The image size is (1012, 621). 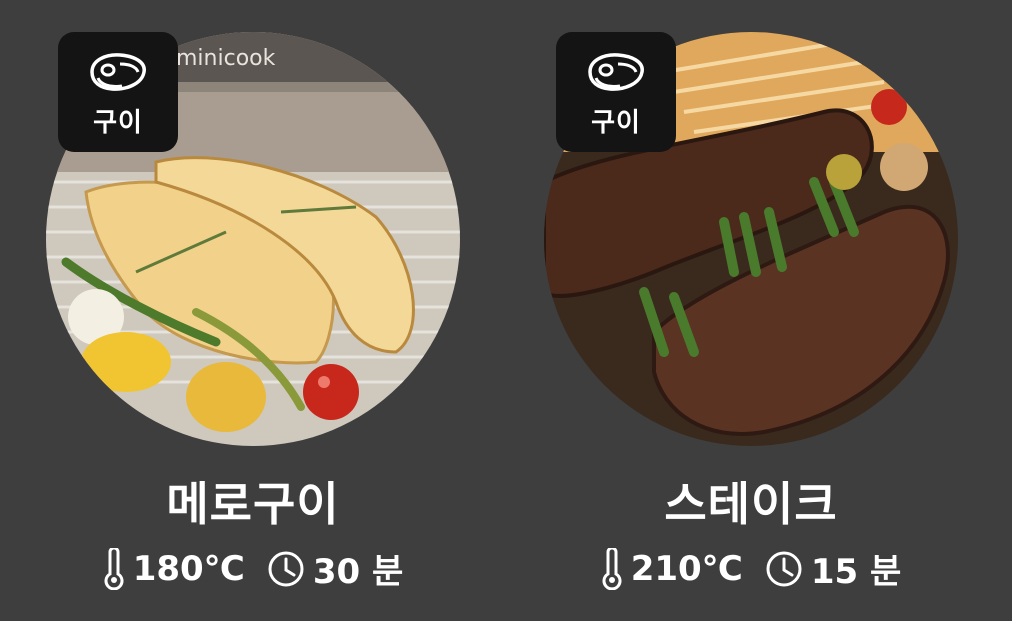 I want to click on photo-watermark: minicook, so click(x=226, y=58).